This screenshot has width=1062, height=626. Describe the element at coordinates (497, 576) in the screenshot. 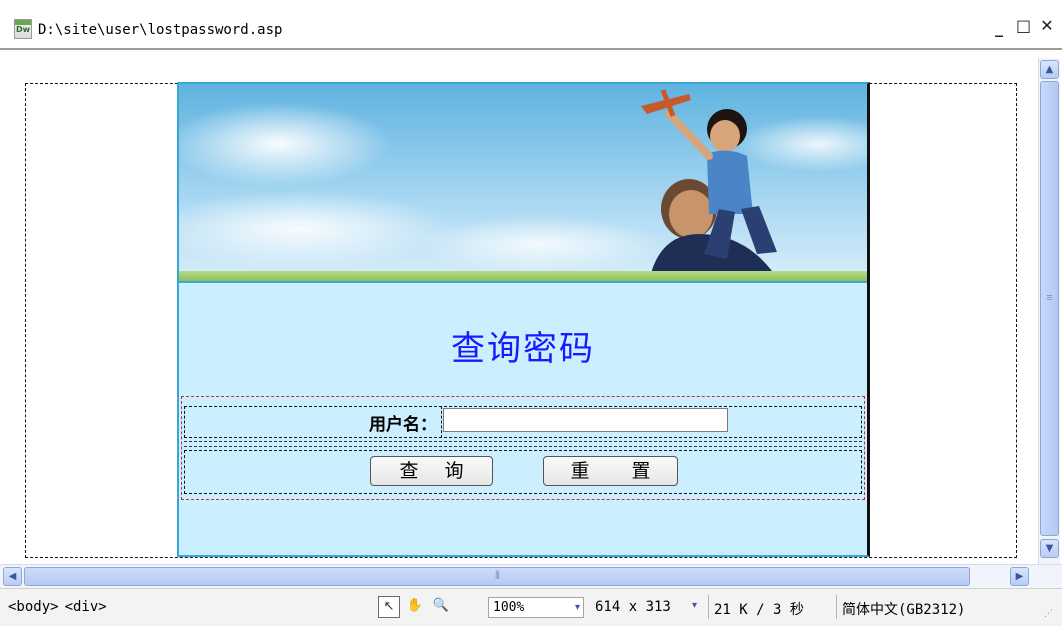

I see `horizontal-scroll-thumb` at that location.